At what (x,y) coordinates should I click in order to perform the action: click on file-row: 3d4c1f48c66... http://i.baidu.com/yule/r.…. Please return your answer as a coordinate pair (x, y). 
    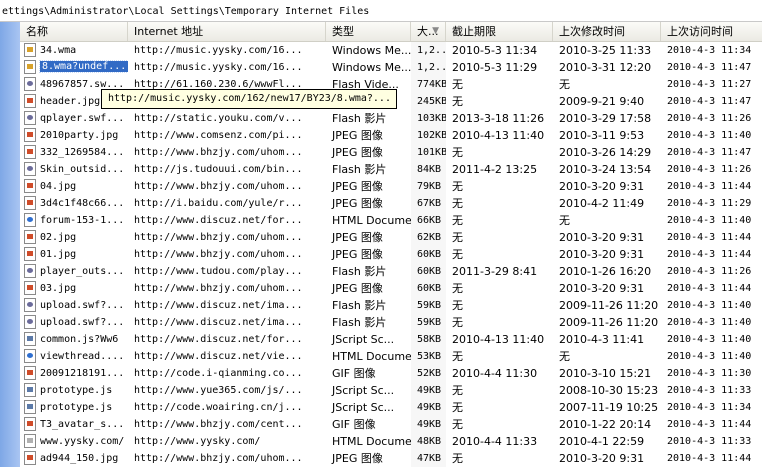
    Looking at the image, I should click on (391, 203).